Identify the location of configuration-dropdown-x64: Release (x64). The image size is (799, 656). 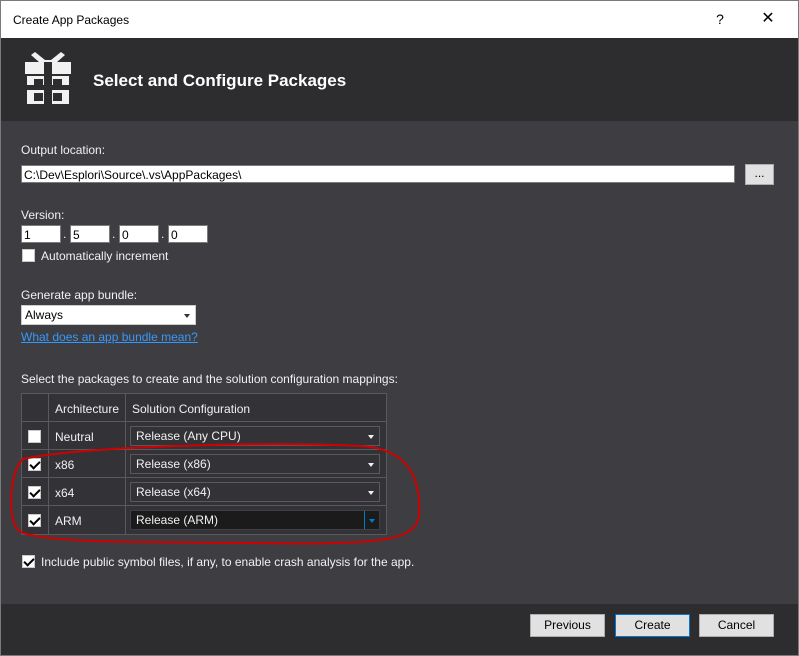
(255, 492).